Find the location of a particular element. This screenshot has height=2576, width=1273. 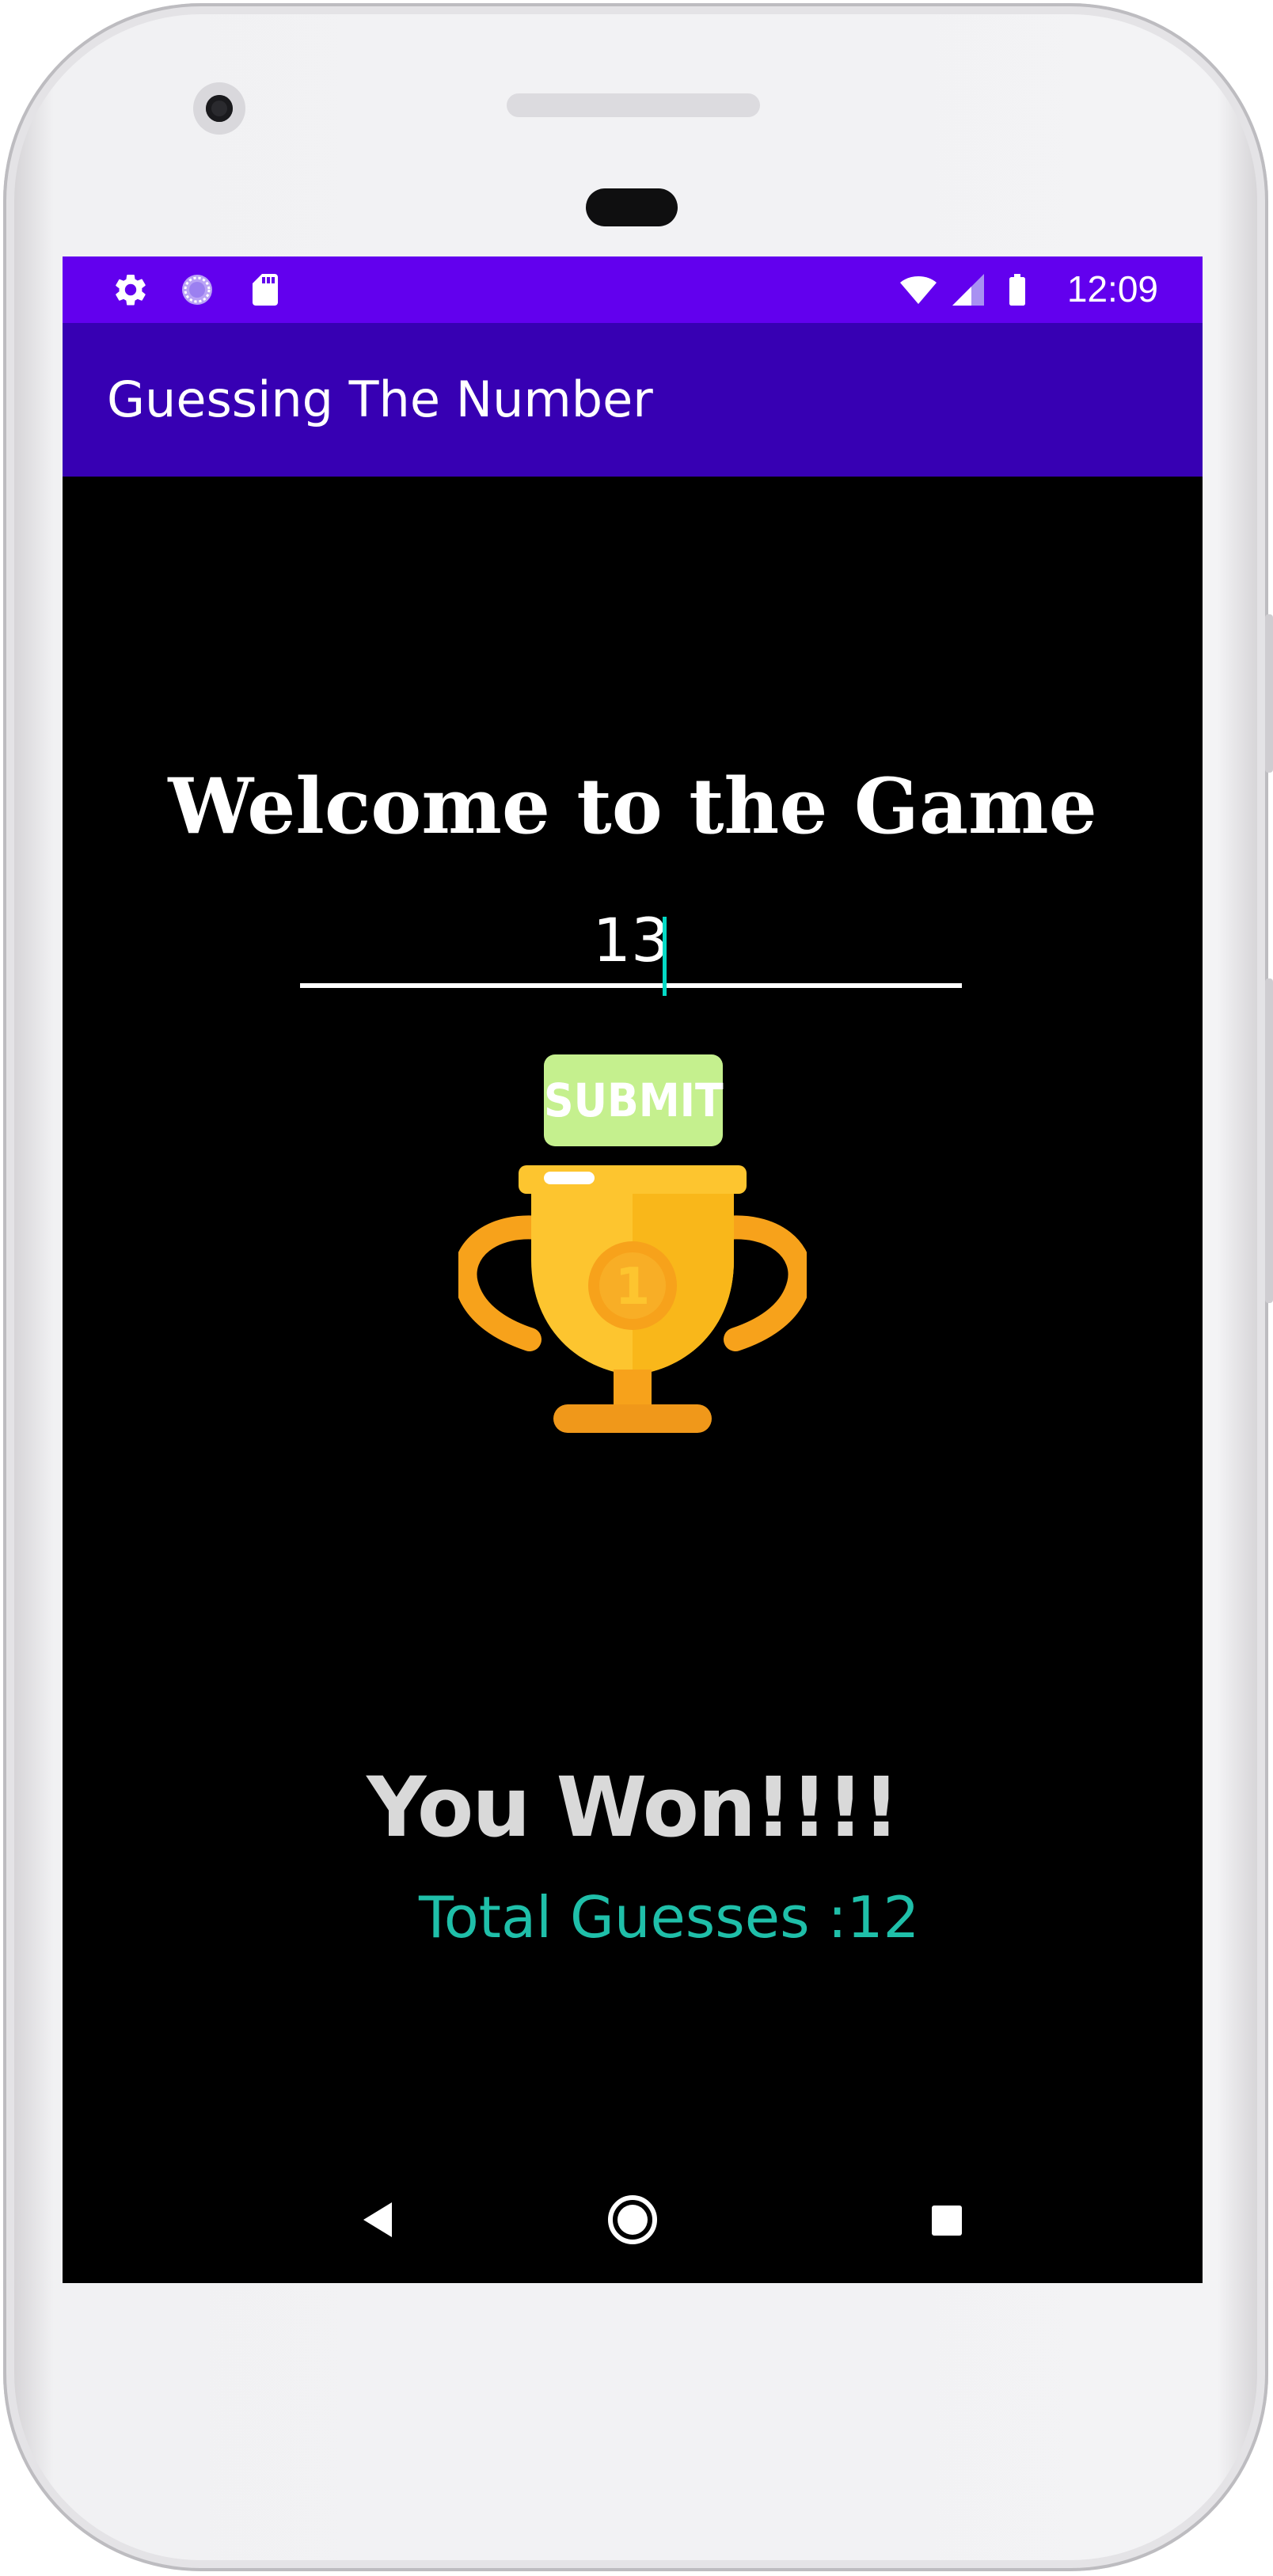

app-title: Guessing The Number is located at coordinates (380, 399).